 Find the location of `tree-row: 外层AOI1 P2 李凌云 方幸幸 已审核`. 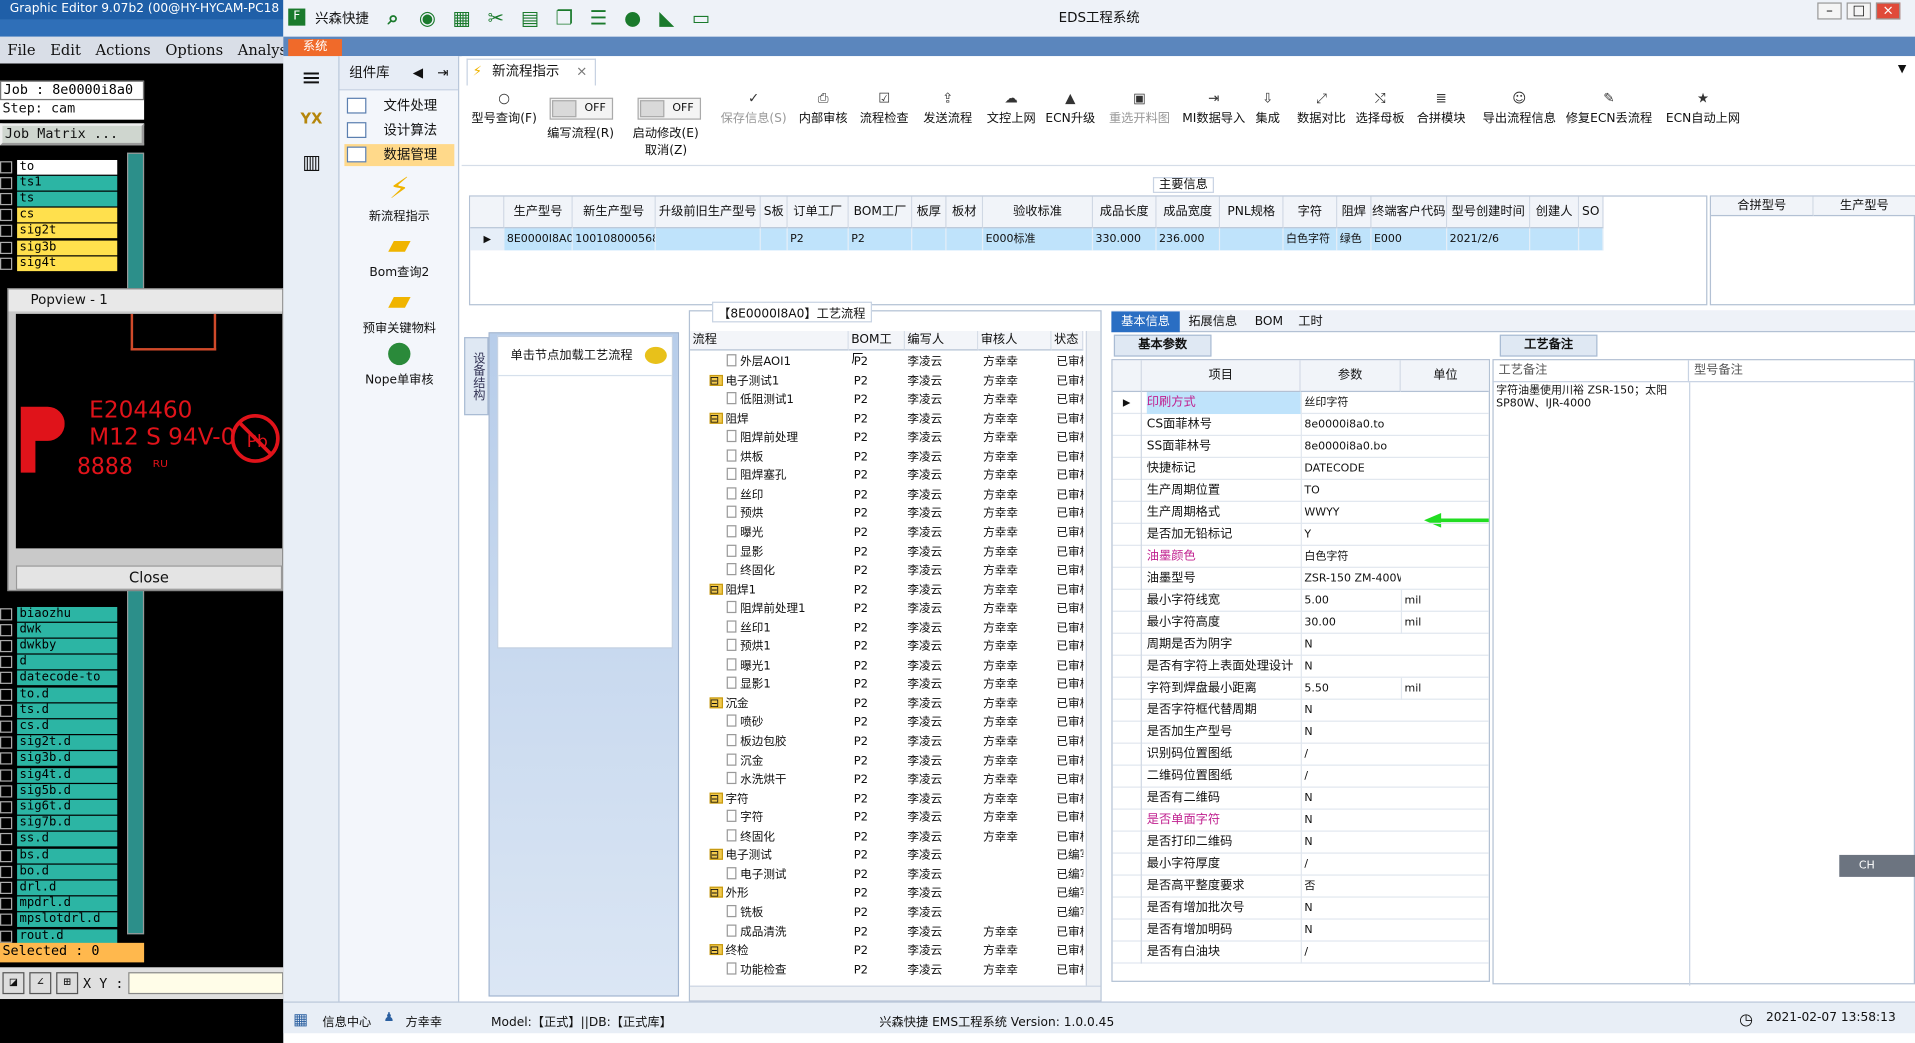

tree-row: 外层AOI1 P2 李凌云 方幸幸 已审核 is located at coordinates (886, 362).